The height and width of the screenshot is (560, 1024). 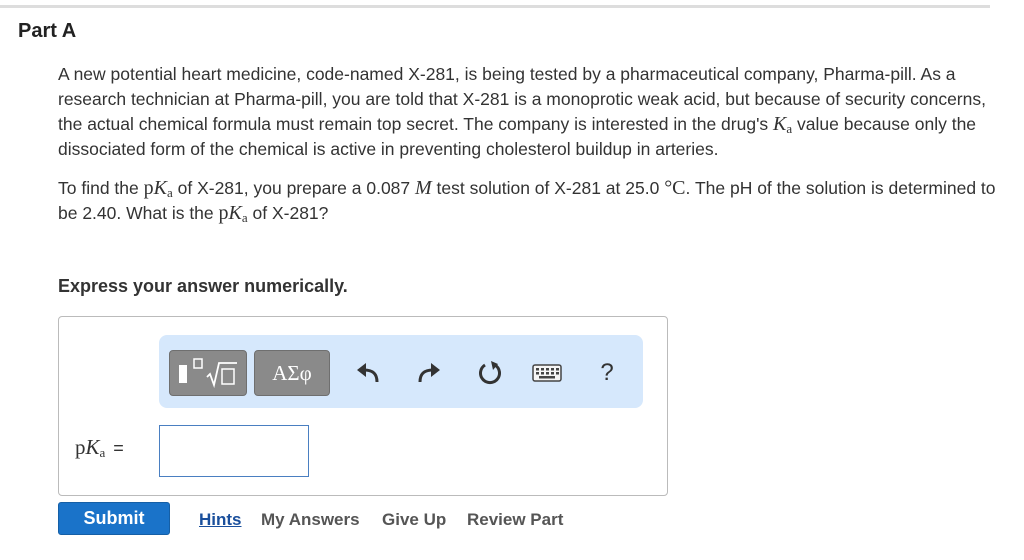 What do you see at coordinates (203, 286) in the screenshot?
I see `answer-instruction: Express your answer numerically.` at bounding box center [203, 286].